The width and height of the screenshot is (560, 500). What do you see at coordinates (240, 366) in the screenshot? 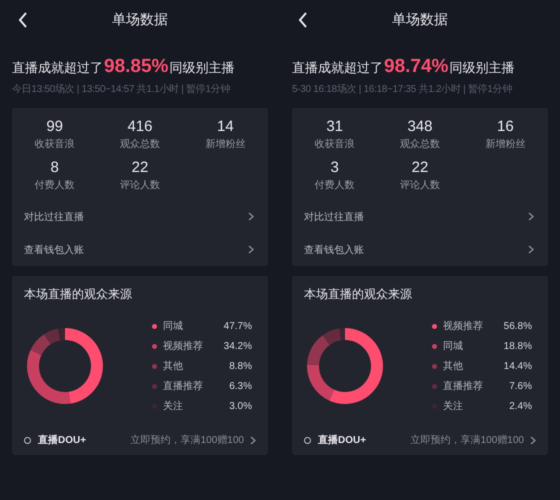
I see `legend-value: 8.8%` at bounding box center [240, 366].